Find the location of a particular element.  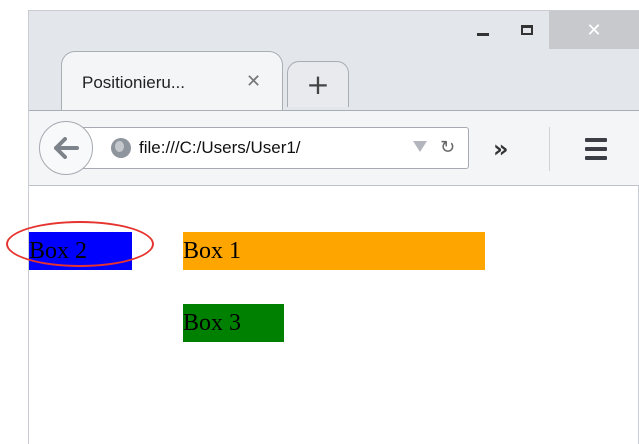

highlight-ellipse is located at coordinates (80, 244).